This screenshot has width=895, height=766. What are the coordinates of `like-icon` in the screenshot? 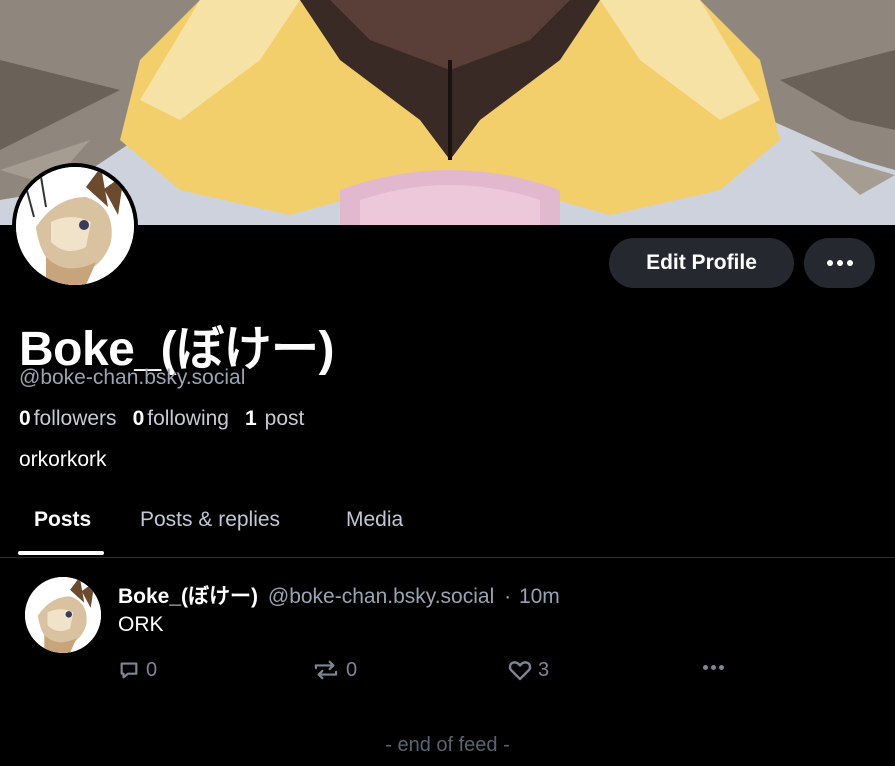 It's located at (520, 671).